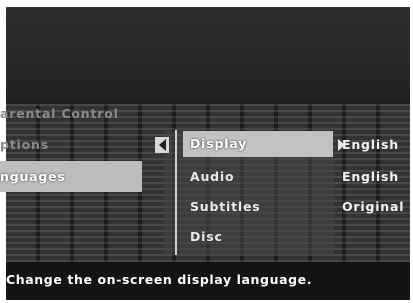 This screenshot has height=303, width=413. I want to click on menu-item-languages: nguages, so click(71, 176).